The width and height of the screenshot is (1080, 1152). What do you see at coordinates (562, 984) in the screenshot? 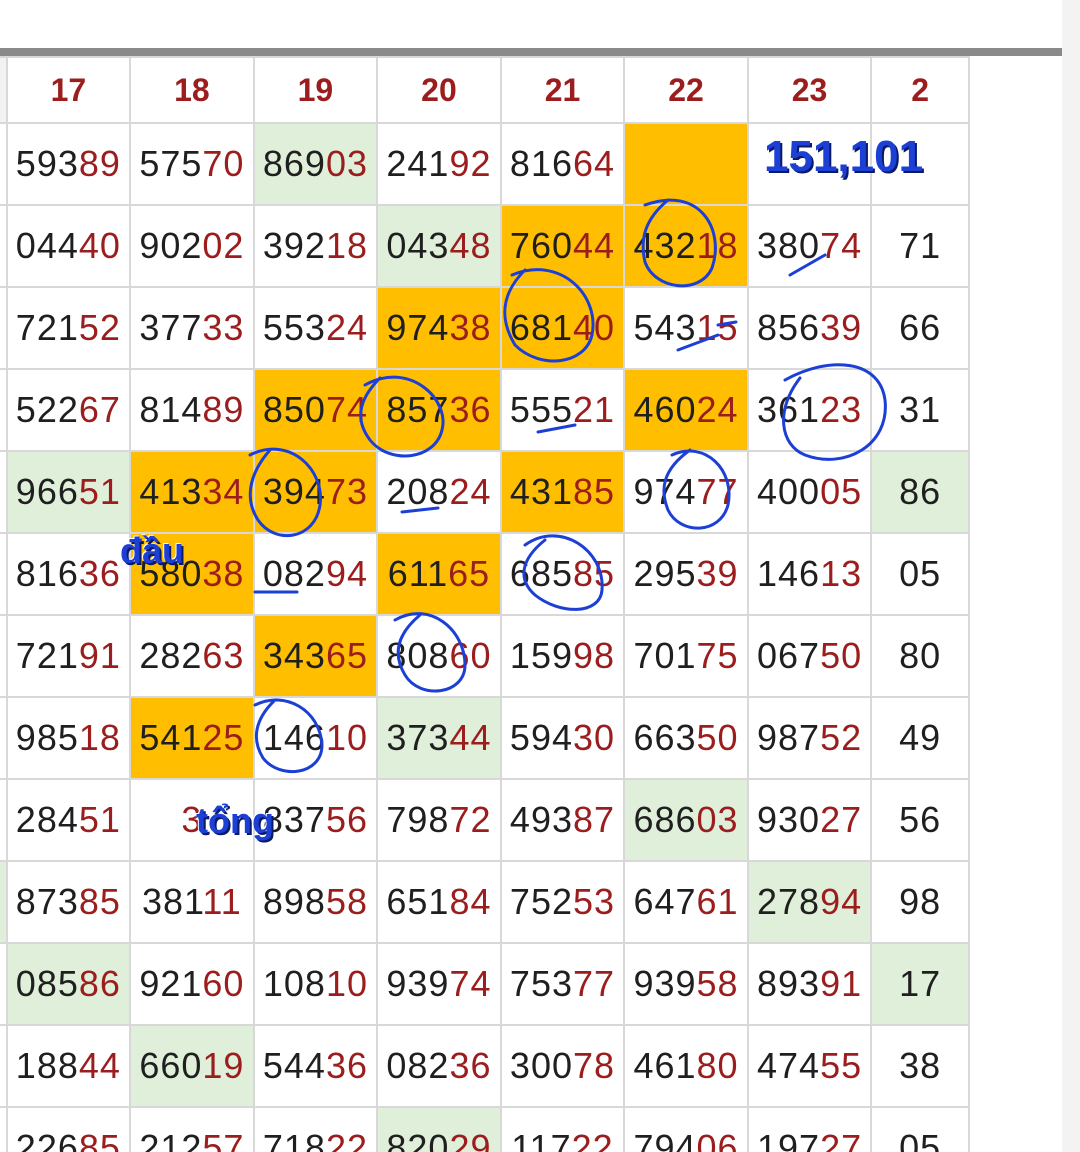
I see `result-cell: 75377` at bounding box center [562, 984].